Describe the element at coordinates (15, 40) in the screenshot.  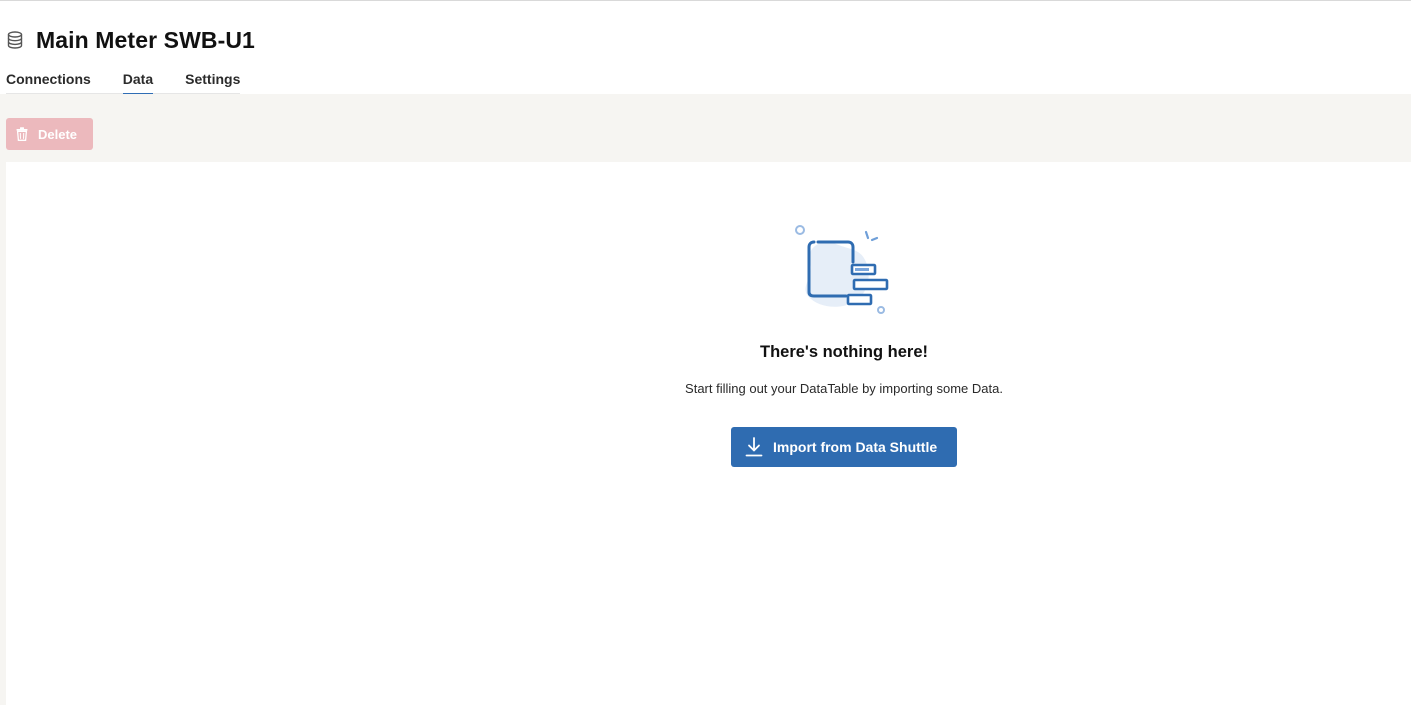
I see `database-icon` at that location.